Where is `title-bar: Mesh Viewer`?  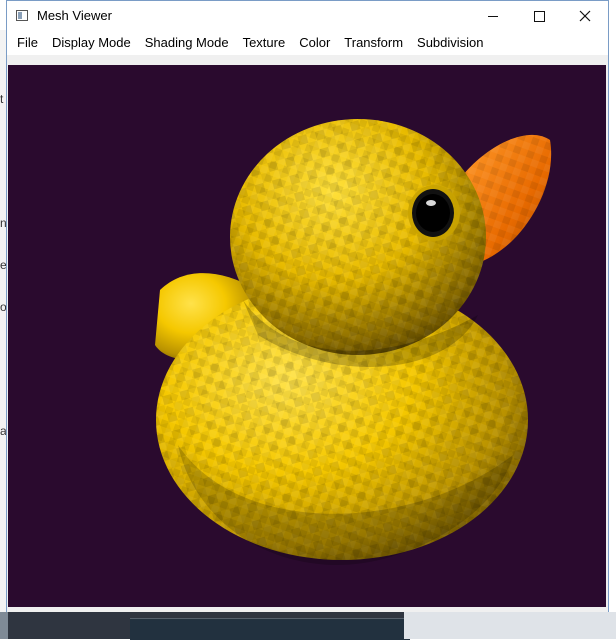
title-bar: Mesh Viewer is located at coordinates (307, 16).